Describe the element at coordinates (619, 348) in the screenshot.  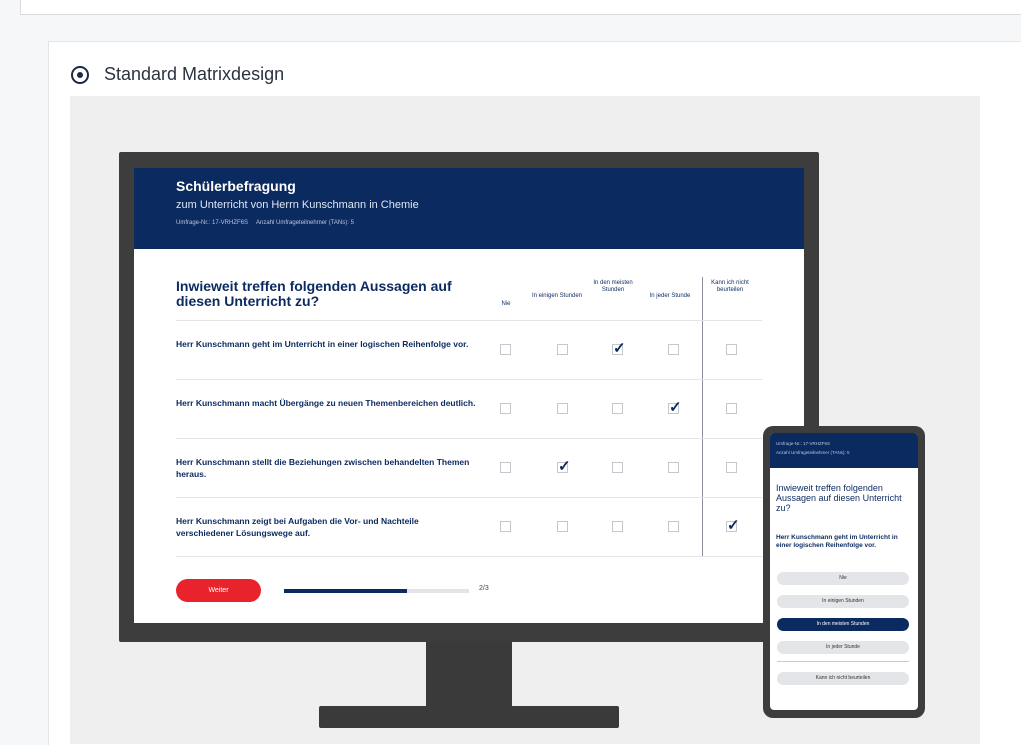
I see `checkbox-r1-c3` at that location.